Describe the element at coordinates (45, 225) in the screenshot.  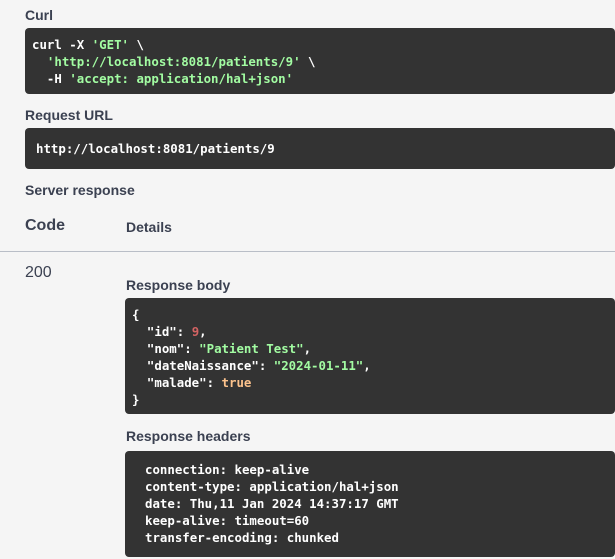
I see `code-column-header: Code` at that location.